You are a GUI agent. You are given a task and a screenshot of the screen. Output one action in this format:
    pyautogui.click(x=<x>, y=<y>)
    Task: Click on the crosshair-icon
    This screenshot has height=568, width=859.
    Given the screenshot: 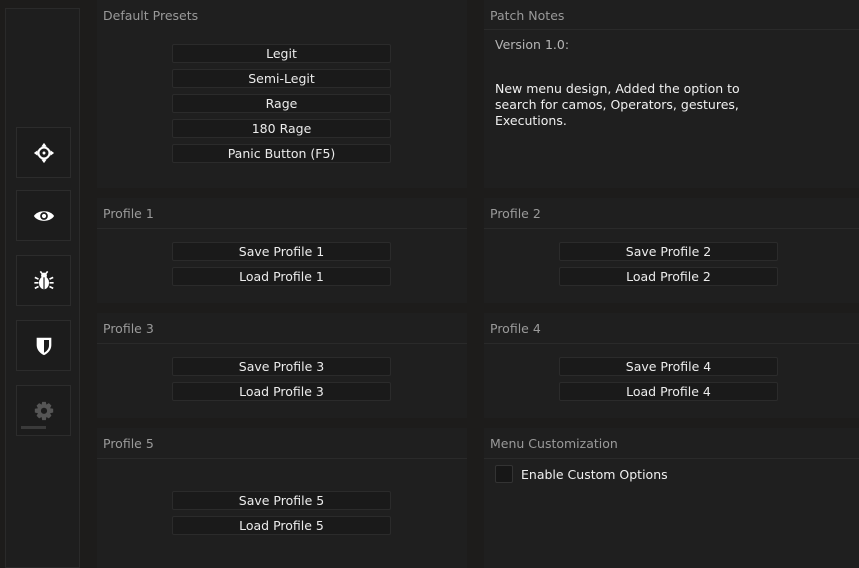 What is the action you would take?
    pyautogui.click(x=43, y=152)
    